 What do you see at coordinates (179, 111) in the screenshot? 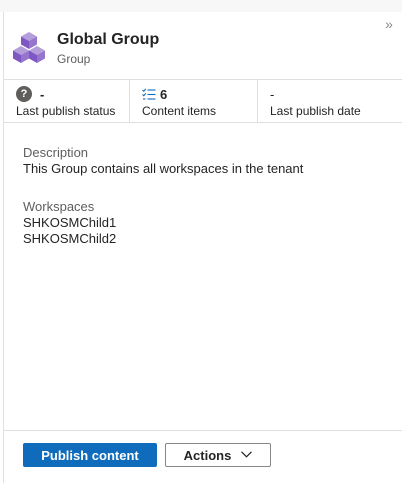
I see `stat-label: Content items` at bounding box center [179, 111].